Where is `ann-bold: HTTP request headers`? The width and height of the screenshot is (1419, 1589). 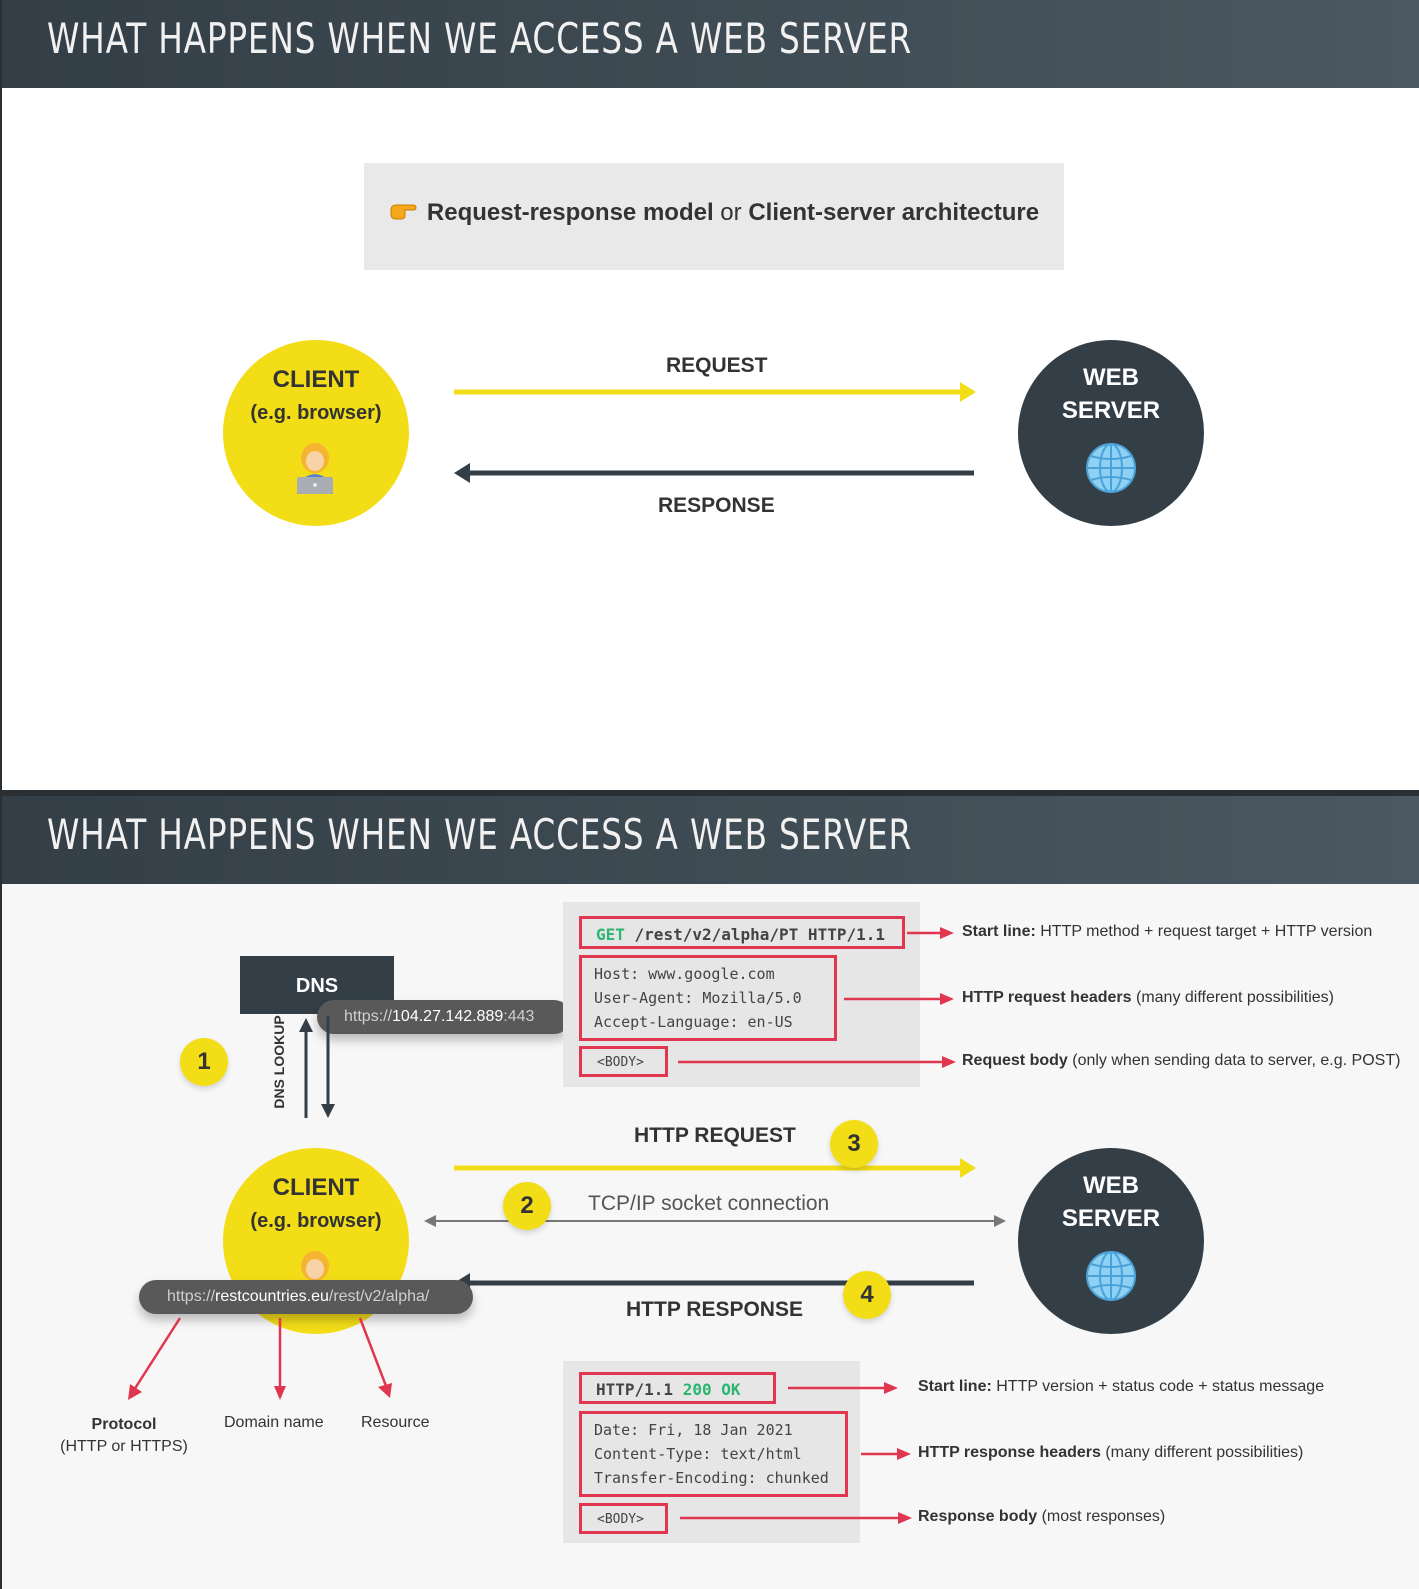
ann-bold: HTTP request headers is located at coordinates (1047, 997).